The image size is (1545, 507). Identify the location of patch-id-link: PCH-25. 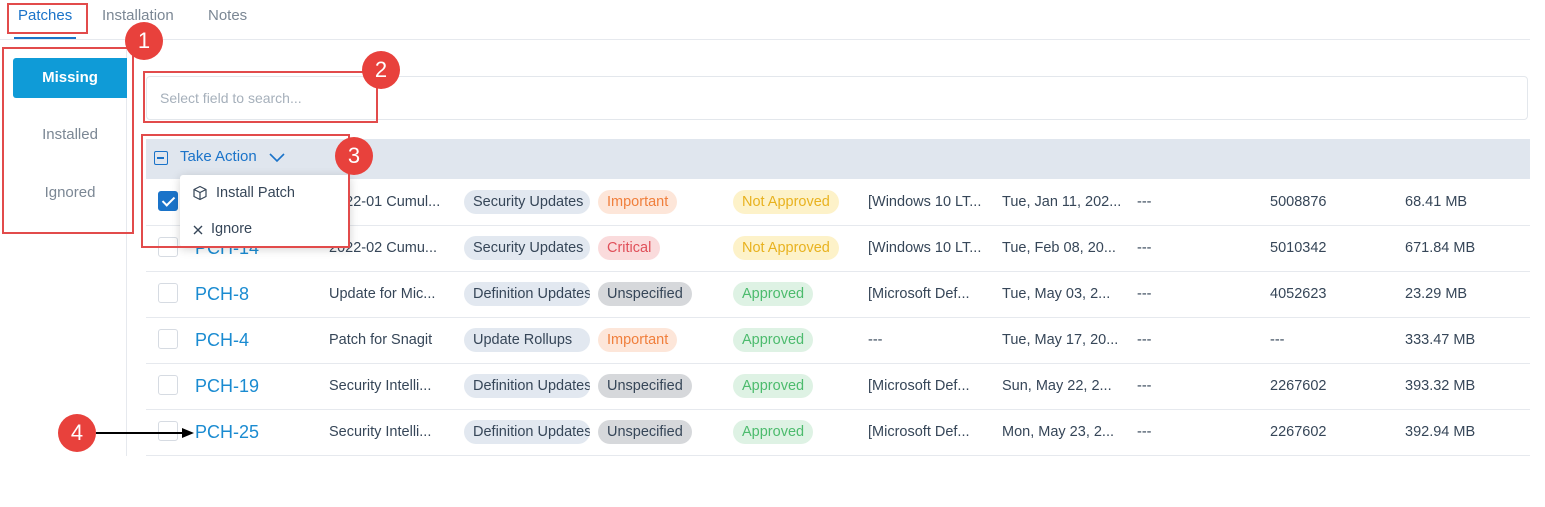
(227, 432).